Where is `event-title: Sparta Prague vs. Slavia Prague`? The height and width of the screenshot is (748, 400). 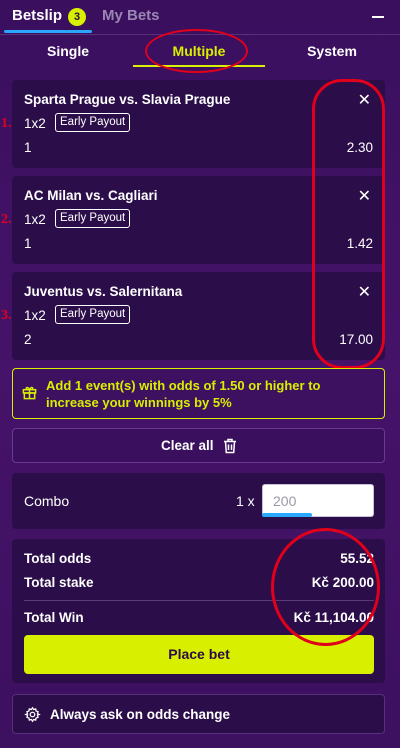 event-title: Sparta Prague vs. Slavia Prague is located at coordinates (127, 99).